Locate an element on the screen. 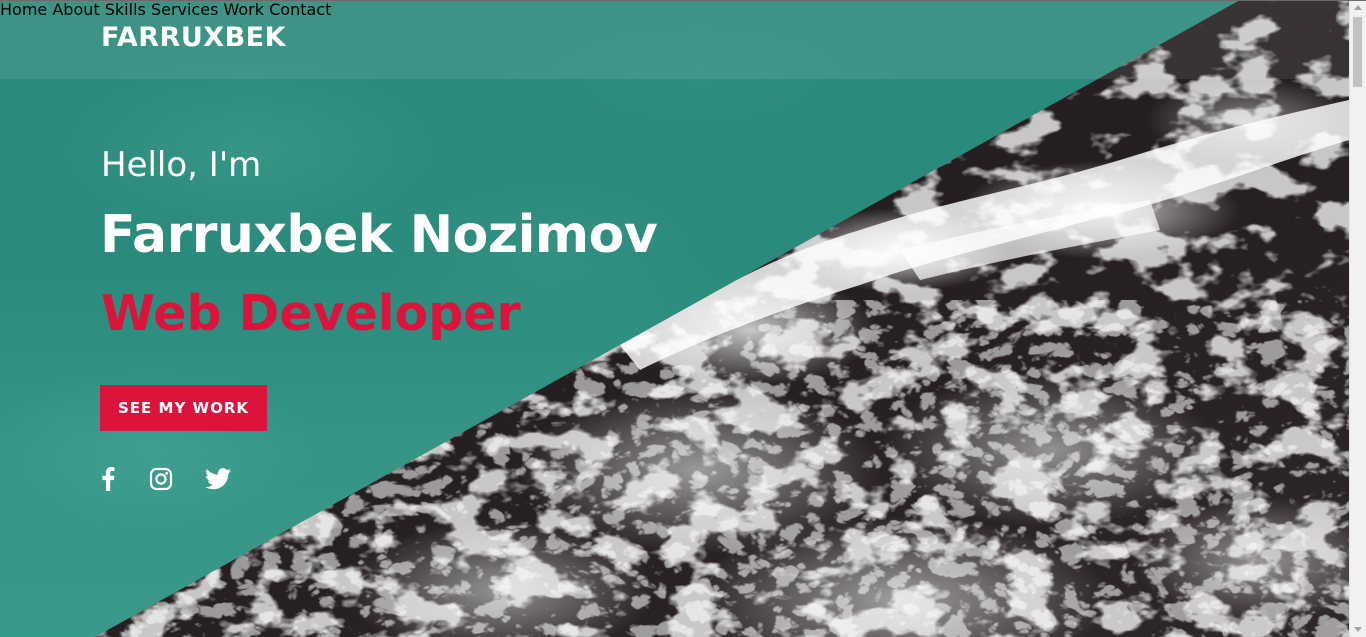 This screenshot has width=1366, height=637. nav-about: About is located at coordinates (75, 9).